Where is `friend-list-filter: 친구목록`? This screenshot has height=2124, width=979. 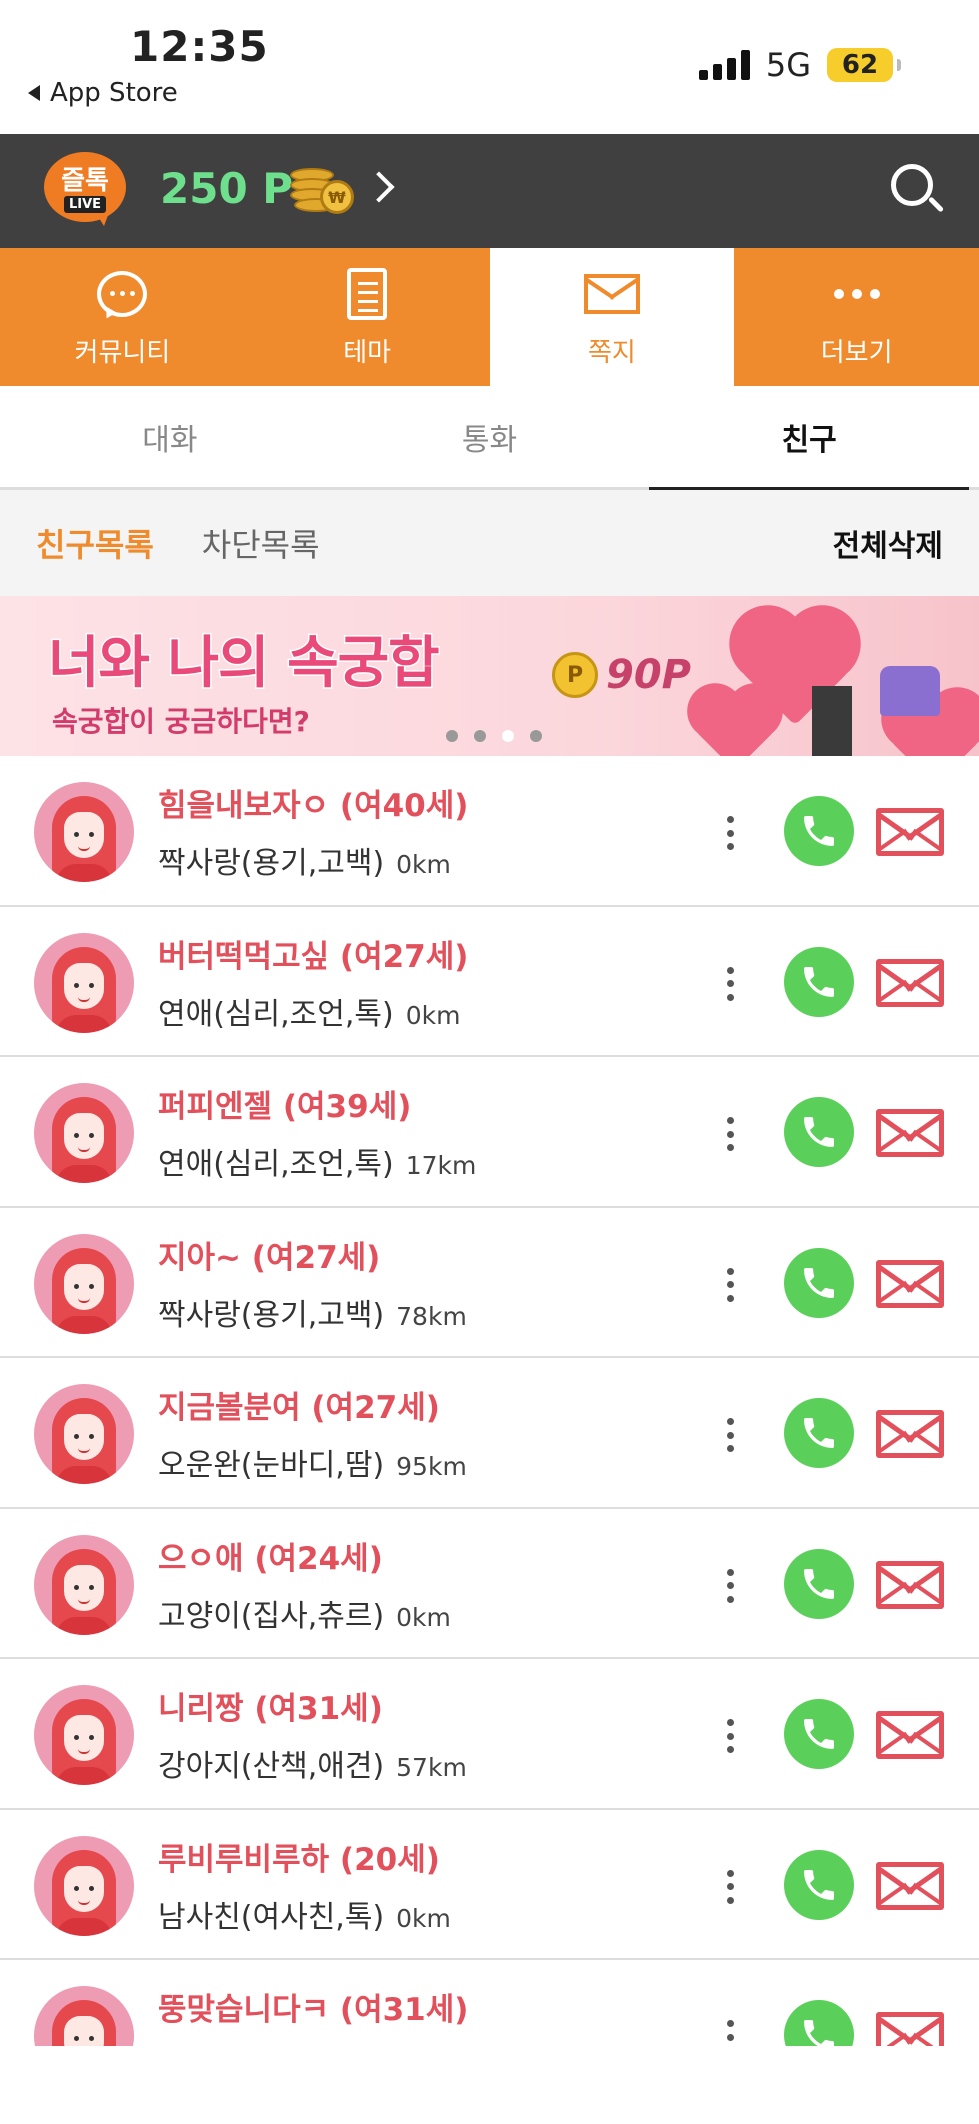 friend-list-filter: 친구목록 is located at coordinates (95, 543).